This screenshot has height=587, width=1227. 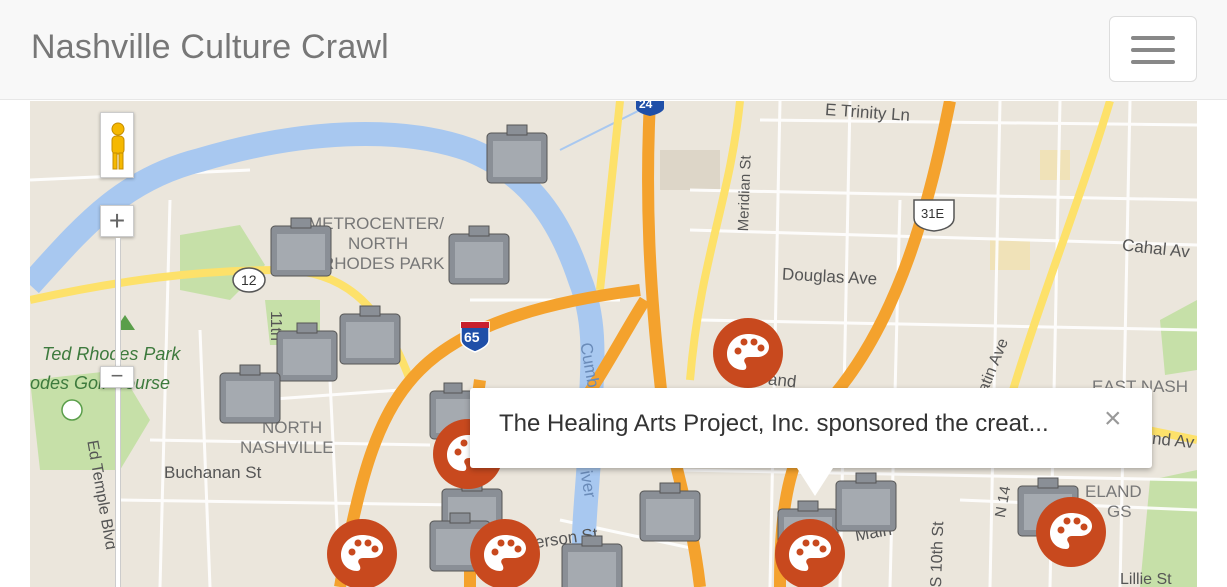 What do you see at coordinates (383, 263) in the screenshot?
I see `neighborhood-label: RHODES PARK` at bounding box center [383, 263].